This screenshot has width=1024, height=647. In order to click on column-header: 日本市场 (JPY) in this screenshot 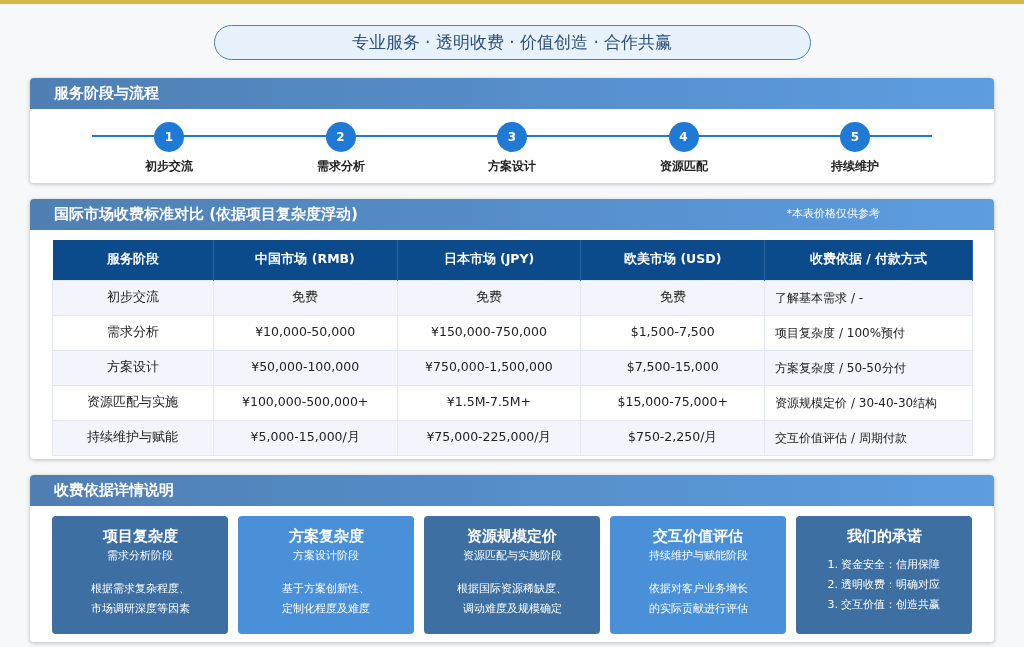, I will do `click(489, 260)`.